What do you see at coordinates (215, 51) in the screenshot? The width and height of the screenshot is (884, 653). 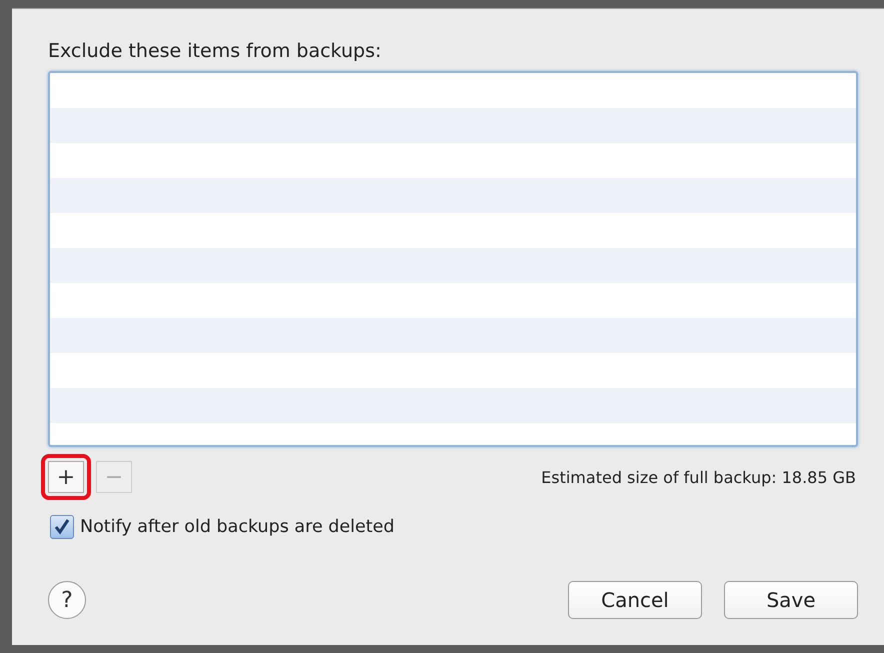 I see `list-label: Exclude these items from backups:` at bounding box center [215, 51].